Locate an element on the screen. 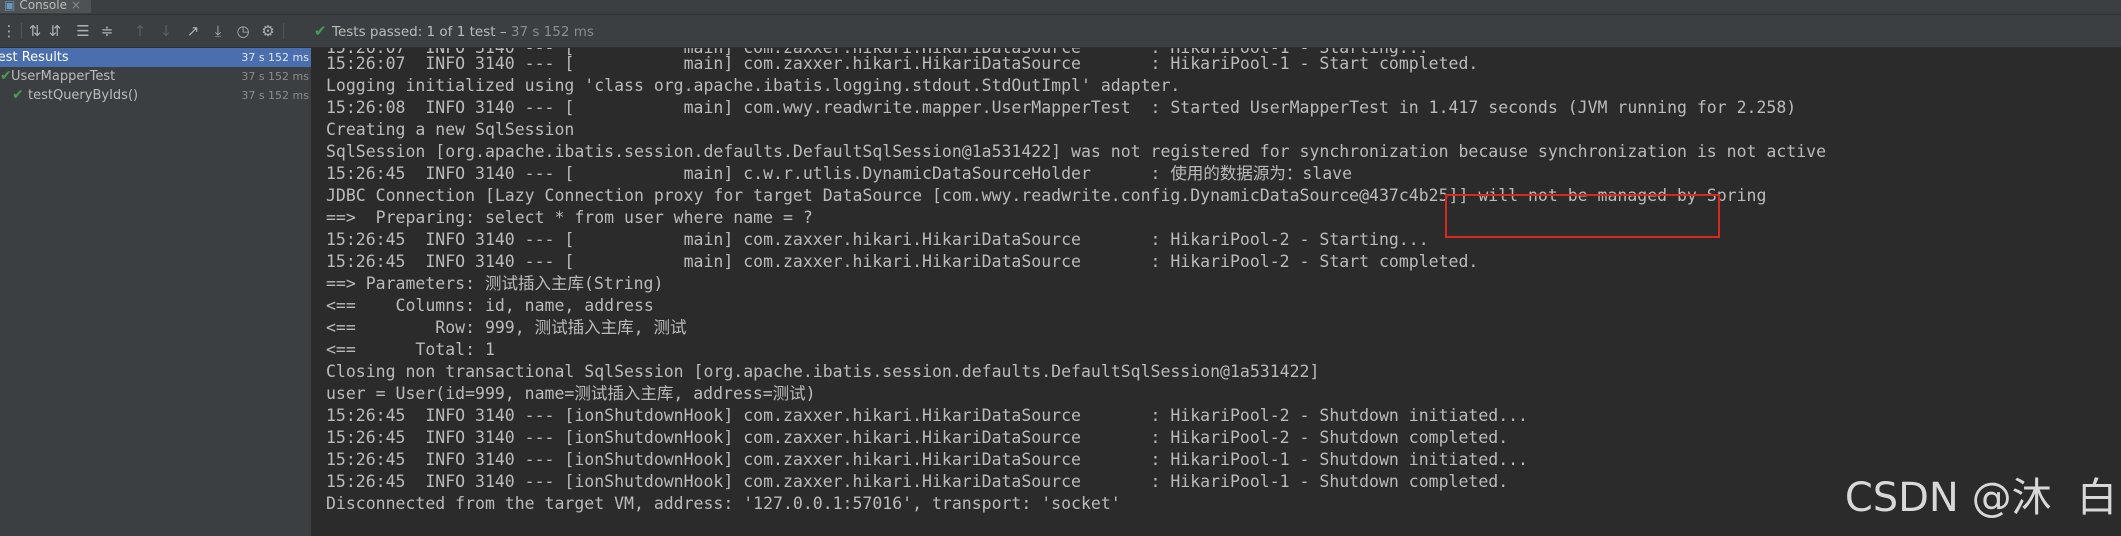  close-icon: × is located at coordinates (76, 6).